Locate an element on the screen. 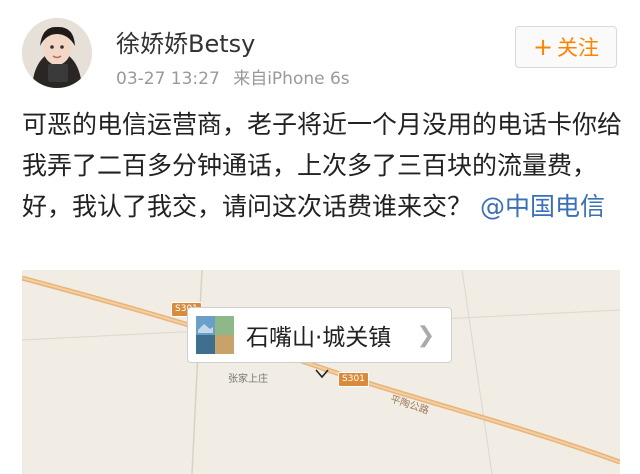  post-meta: 03-27 13:27 来自iPhone 6s is located at coordinates (233, 76).